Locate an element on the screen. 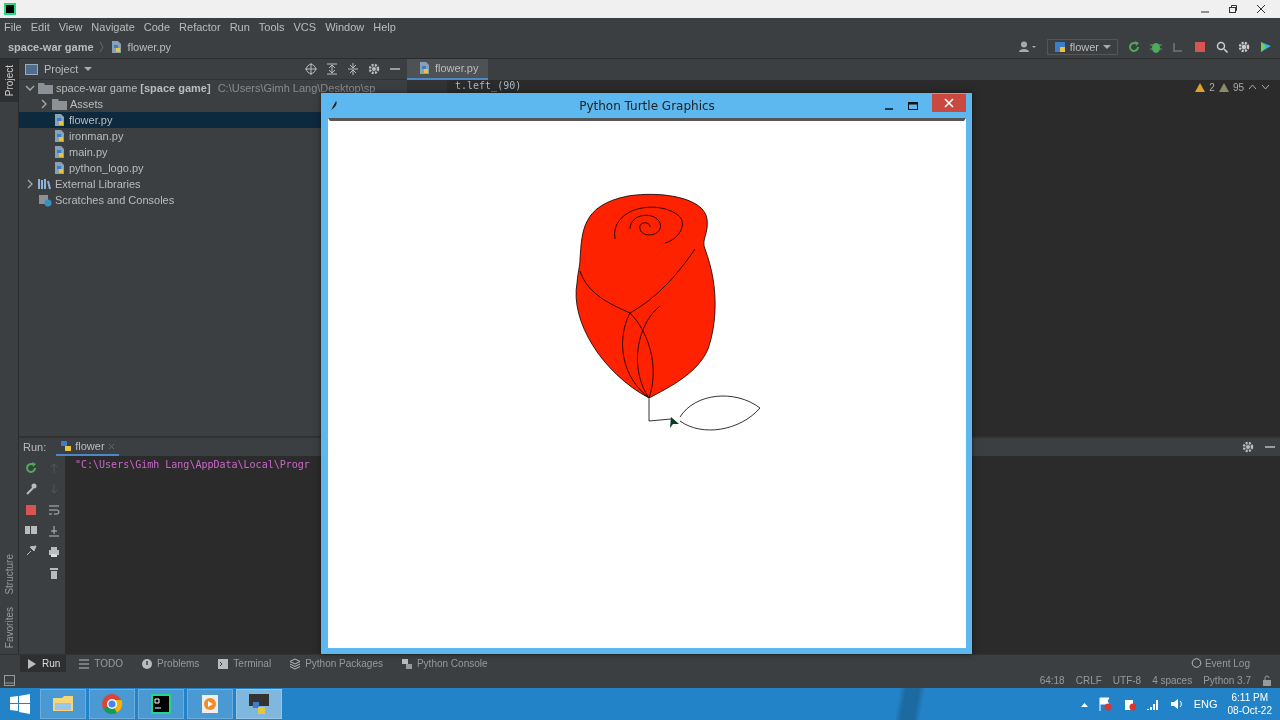  menu-item: Edit is located at coordinates (40, 27).